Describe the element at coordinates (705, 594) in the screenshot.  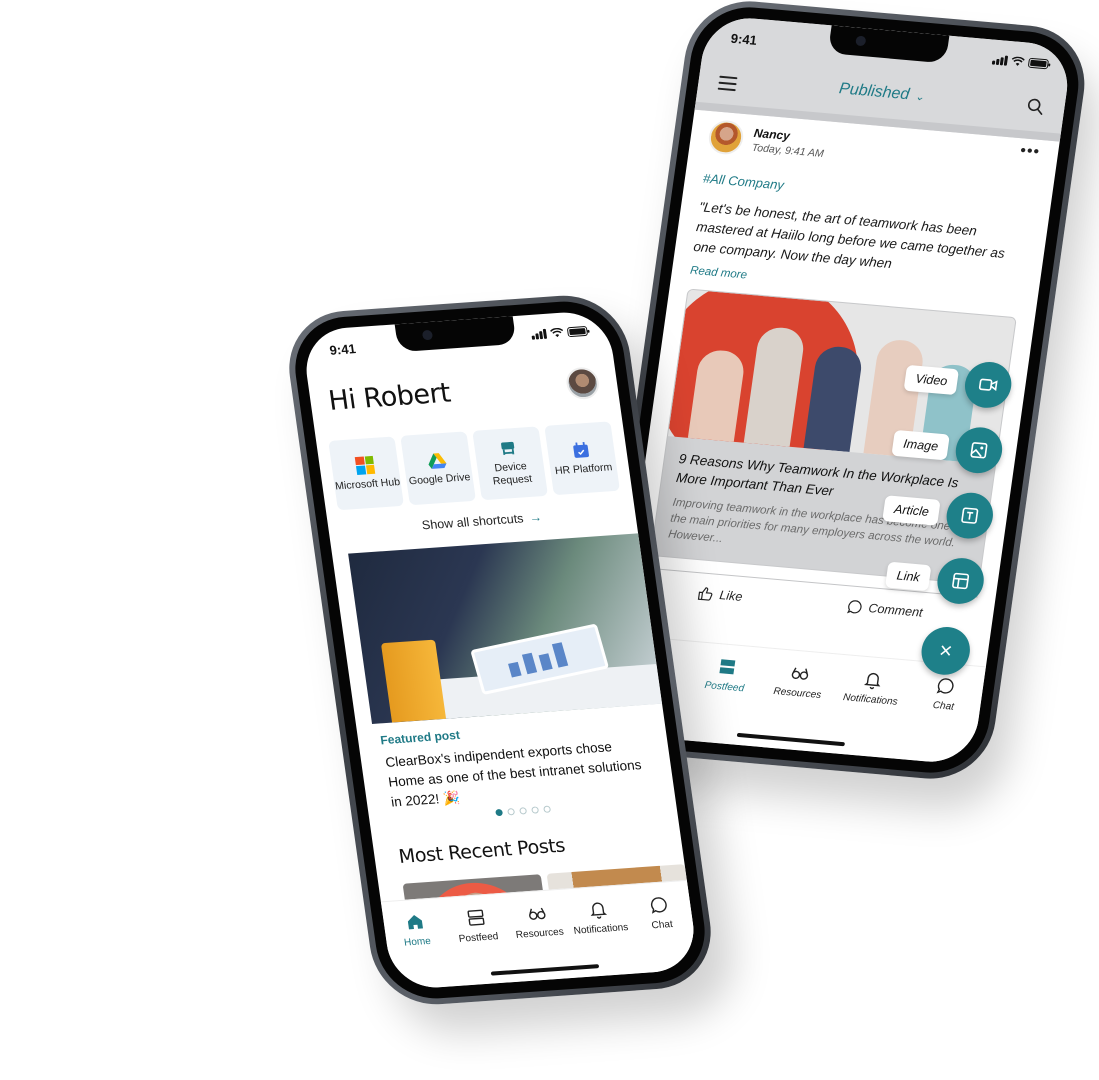
I see `thumbs-up-icon` at that location.